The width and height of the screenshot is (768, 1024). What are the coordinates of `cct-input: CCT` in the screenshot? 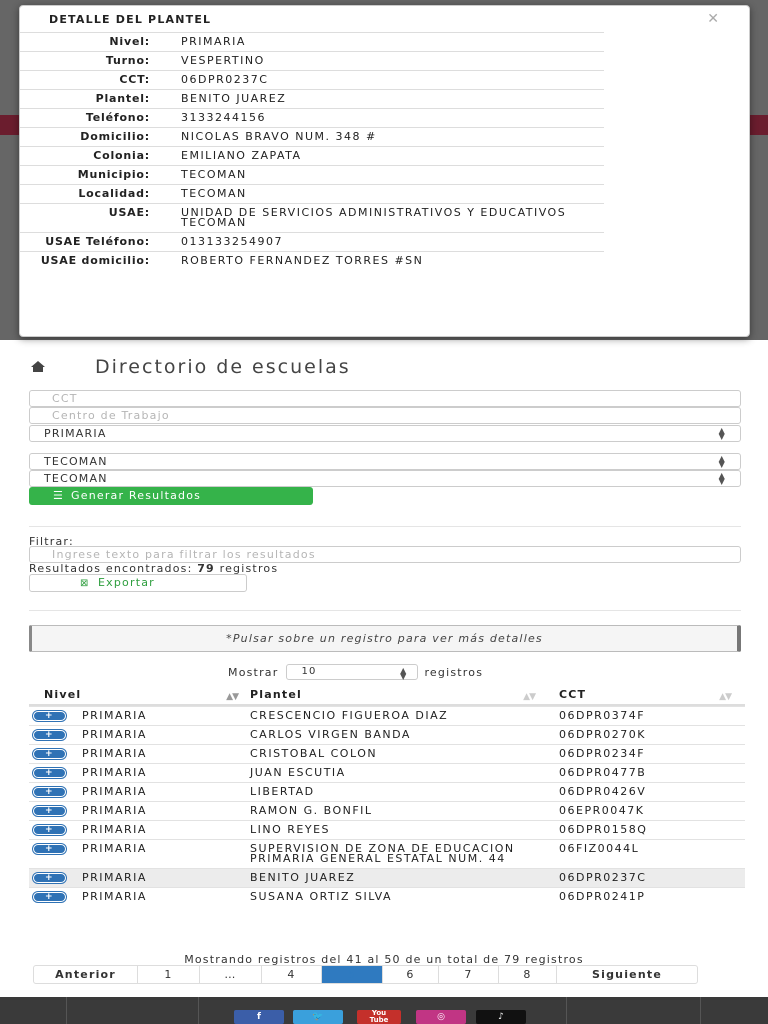 It's located at (385, 398).